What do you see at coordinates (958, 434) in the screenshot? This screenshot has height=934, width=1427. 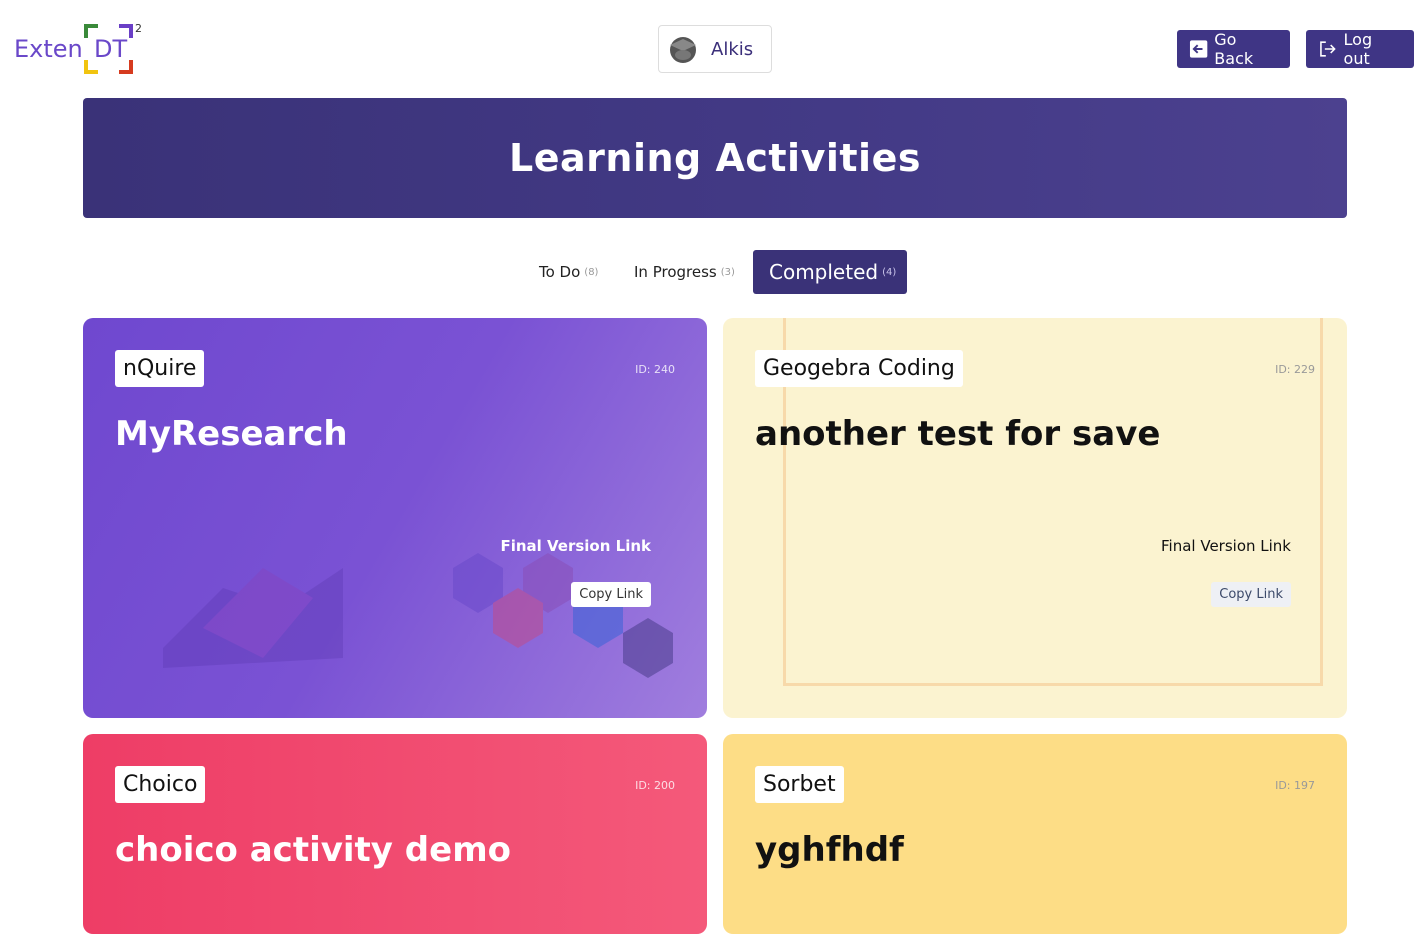 I see `activity-title: another test for save` at bounding box center [958, 434].